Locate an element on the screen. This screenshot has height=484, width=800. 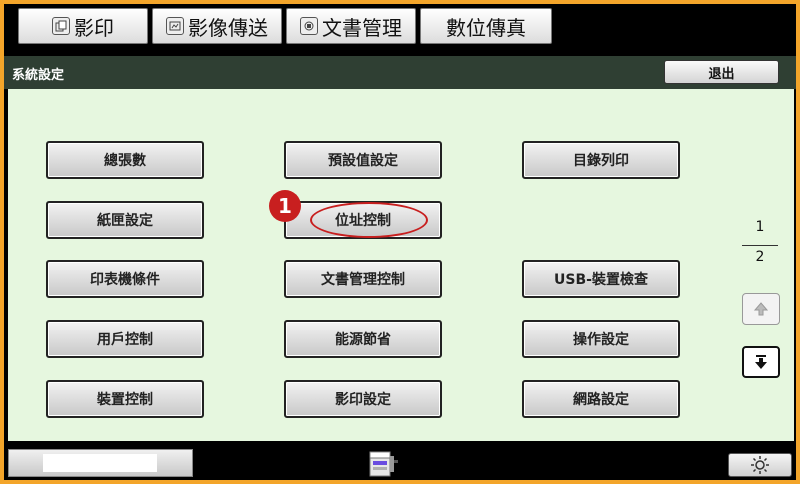
brightness-button is located at coordinates (760, 465).